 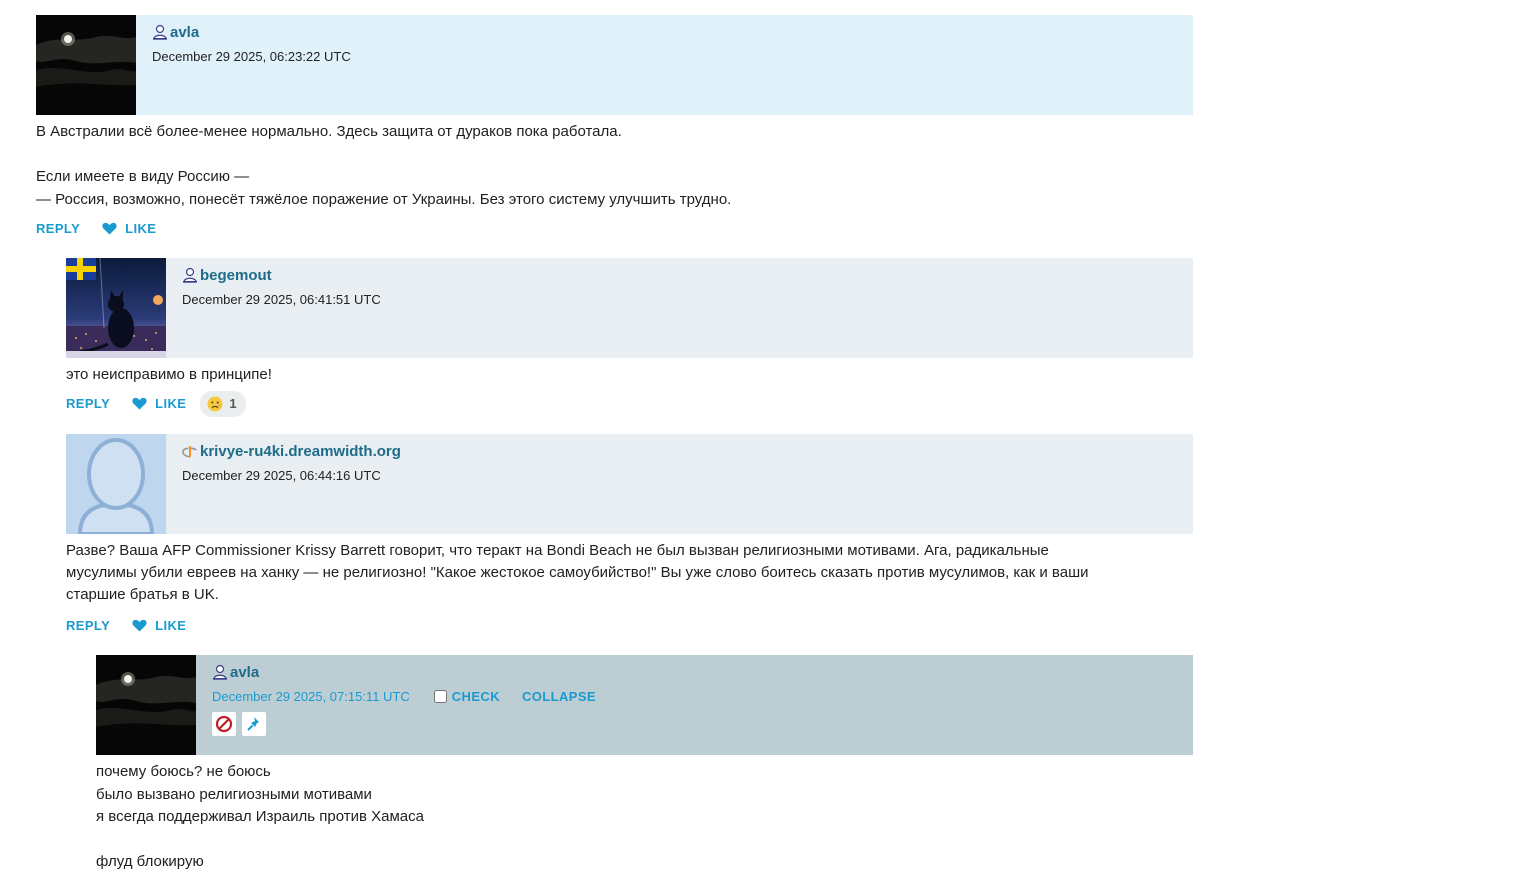 I want to click on username-text: begemout, so click(x=236, y=275).